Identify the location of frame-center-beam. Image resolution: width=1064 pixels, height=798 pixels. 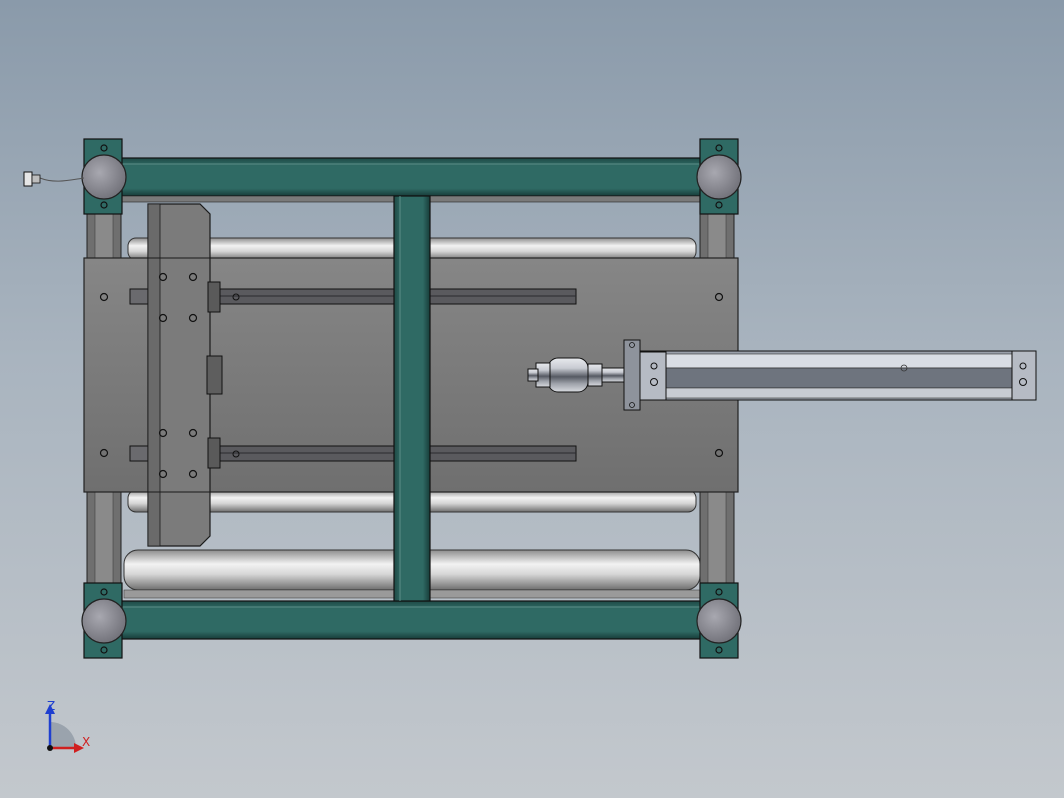
(412, 398).